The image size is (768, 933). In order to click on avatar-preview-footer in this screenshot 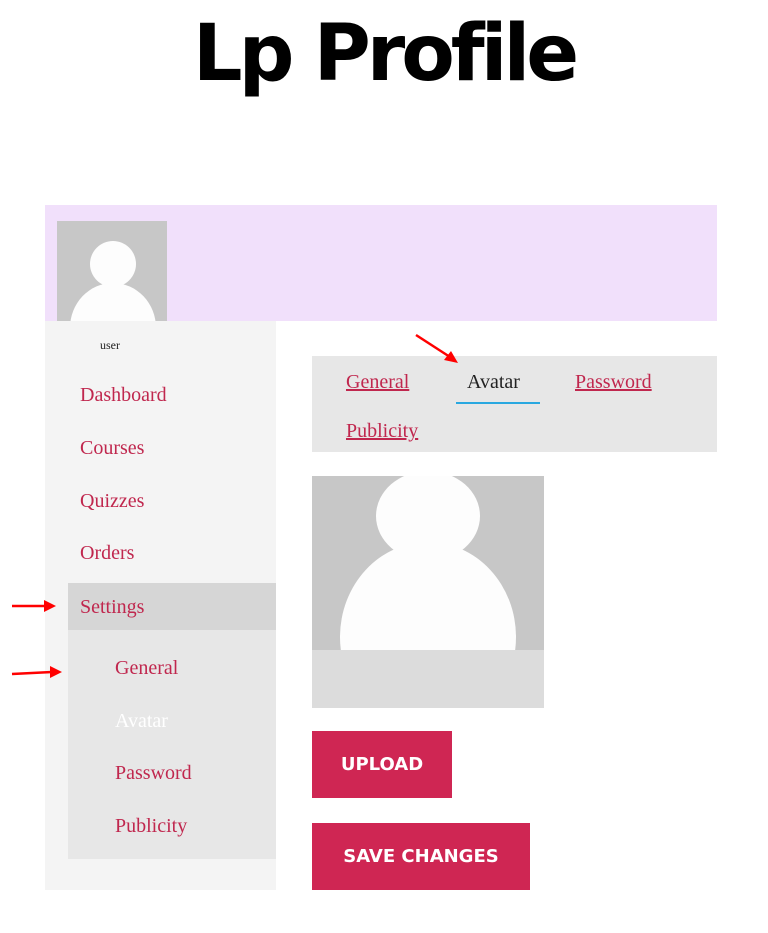, I will do `click(428, 679)`.